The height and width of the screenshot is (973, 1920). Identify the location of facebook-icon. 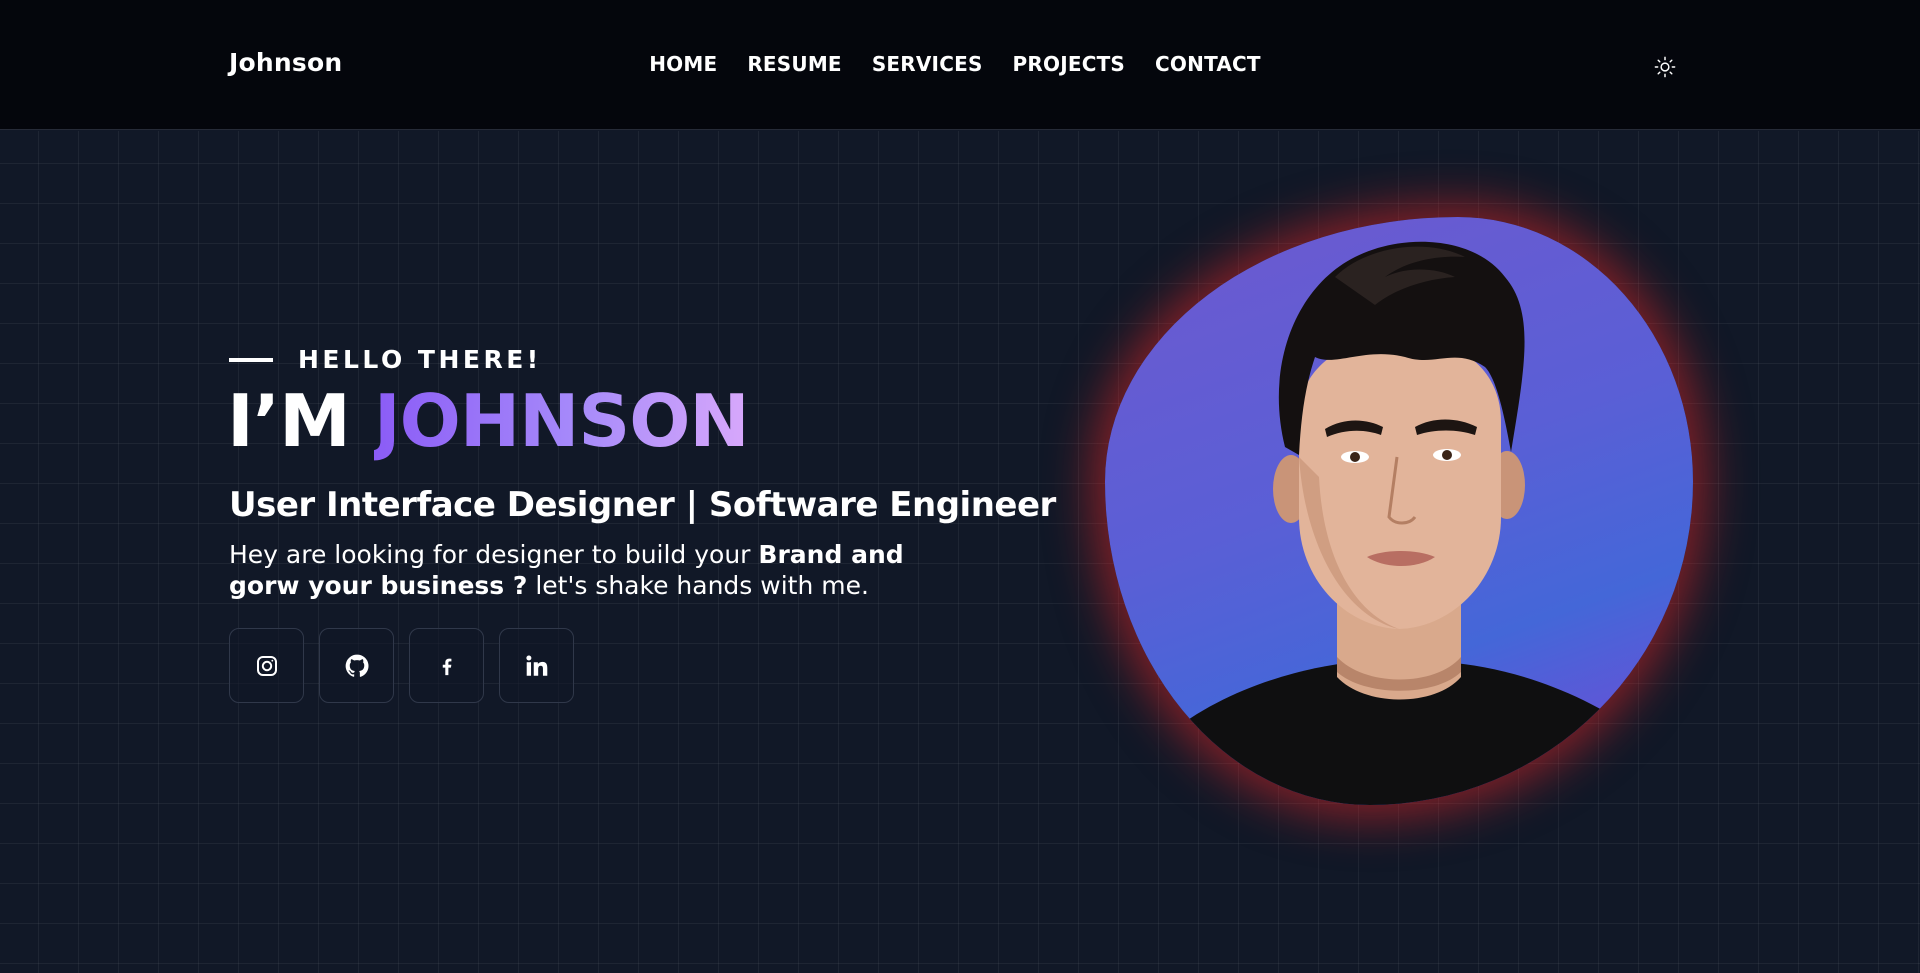
(446, 666).